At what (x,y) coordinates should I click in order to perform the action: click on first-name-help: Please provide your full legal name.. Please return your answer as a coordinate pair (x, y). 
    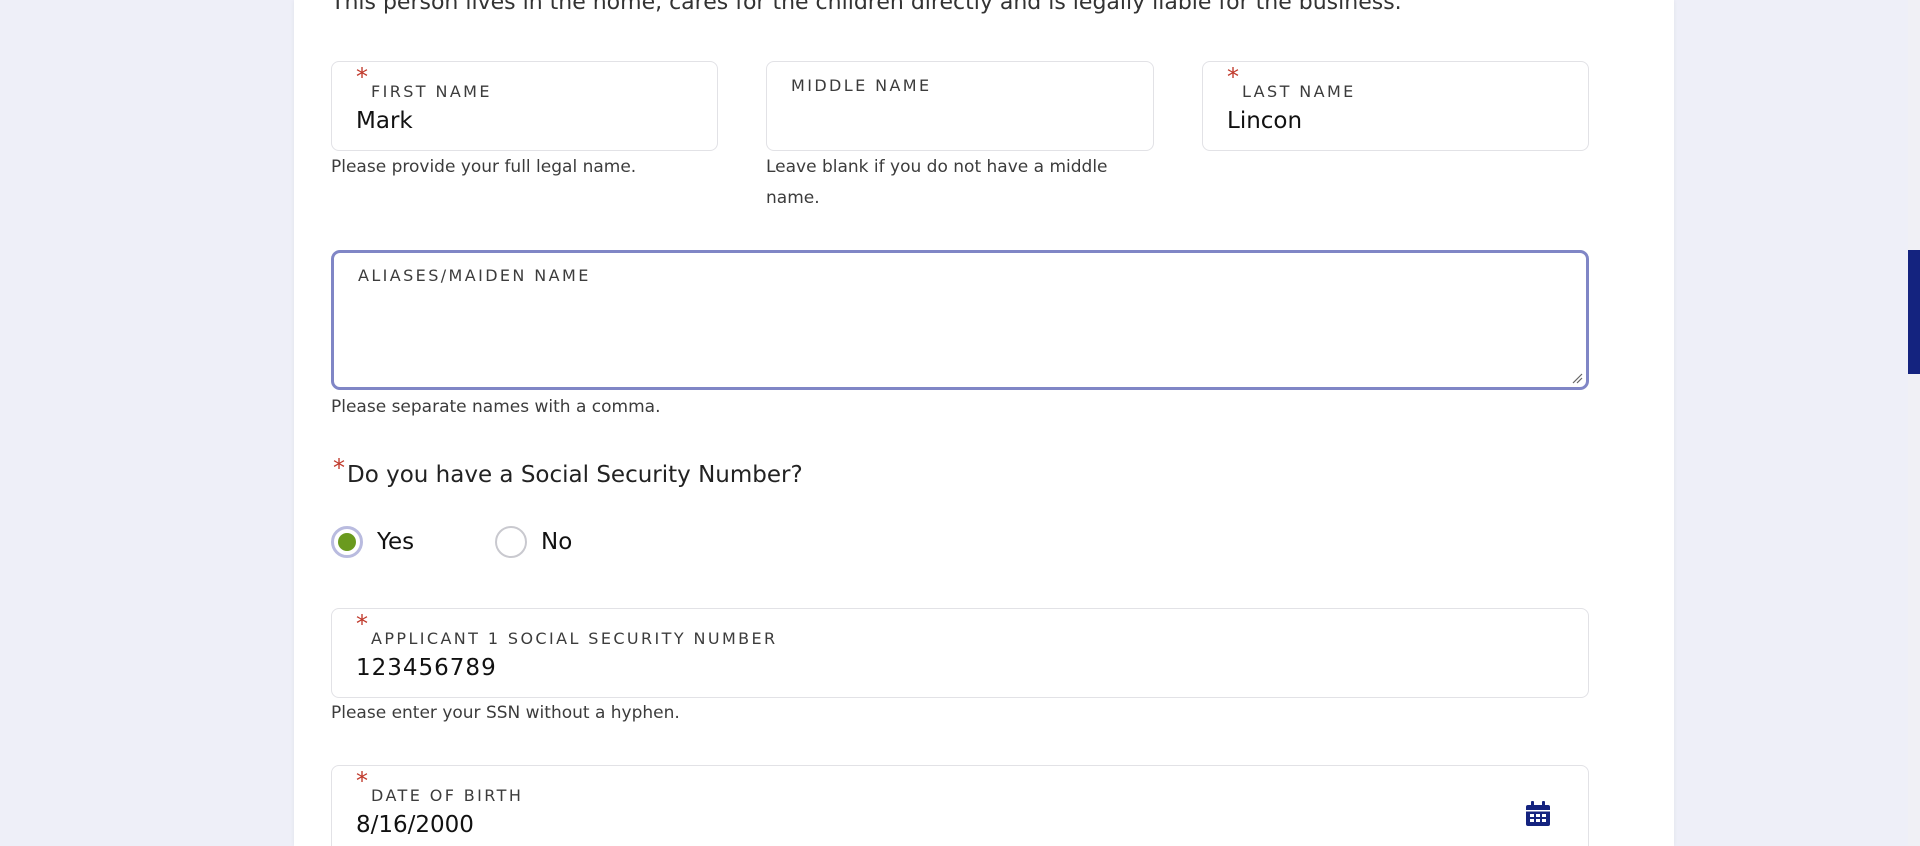
    Looking at the image, I should click on (484, 167).